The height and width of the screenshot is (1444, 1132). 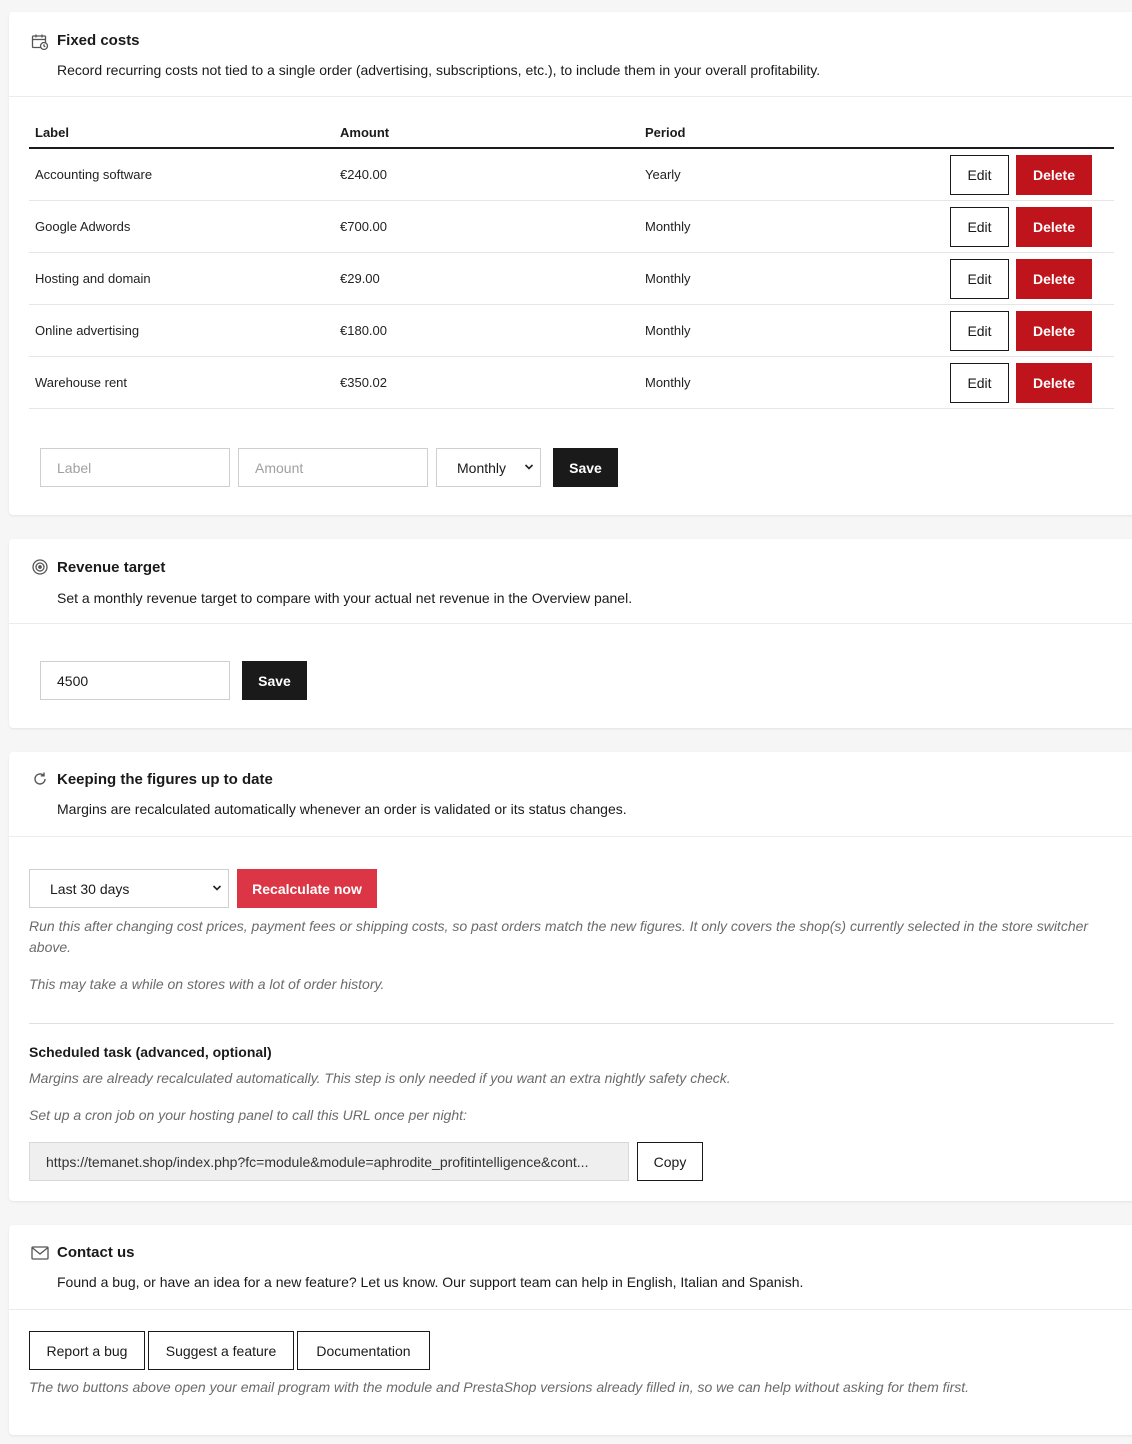 I want to click on recalculate-now-button: Recalculate now, so click(x=307, y=888).